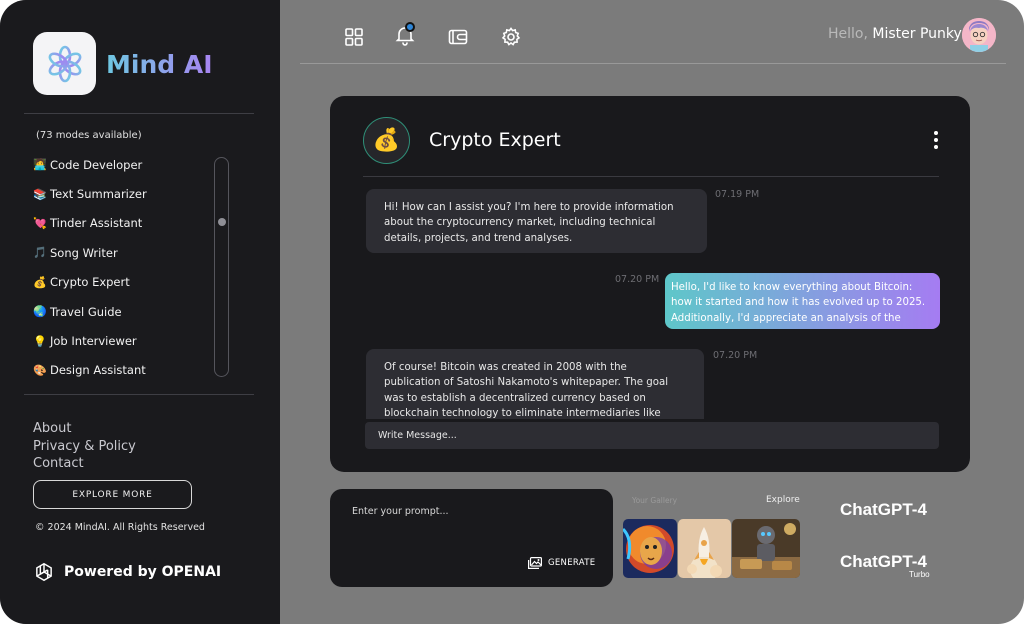  Describe the element at coordinates (44, 572) in the screenshot. I see `openai-logo-icon` at that location.